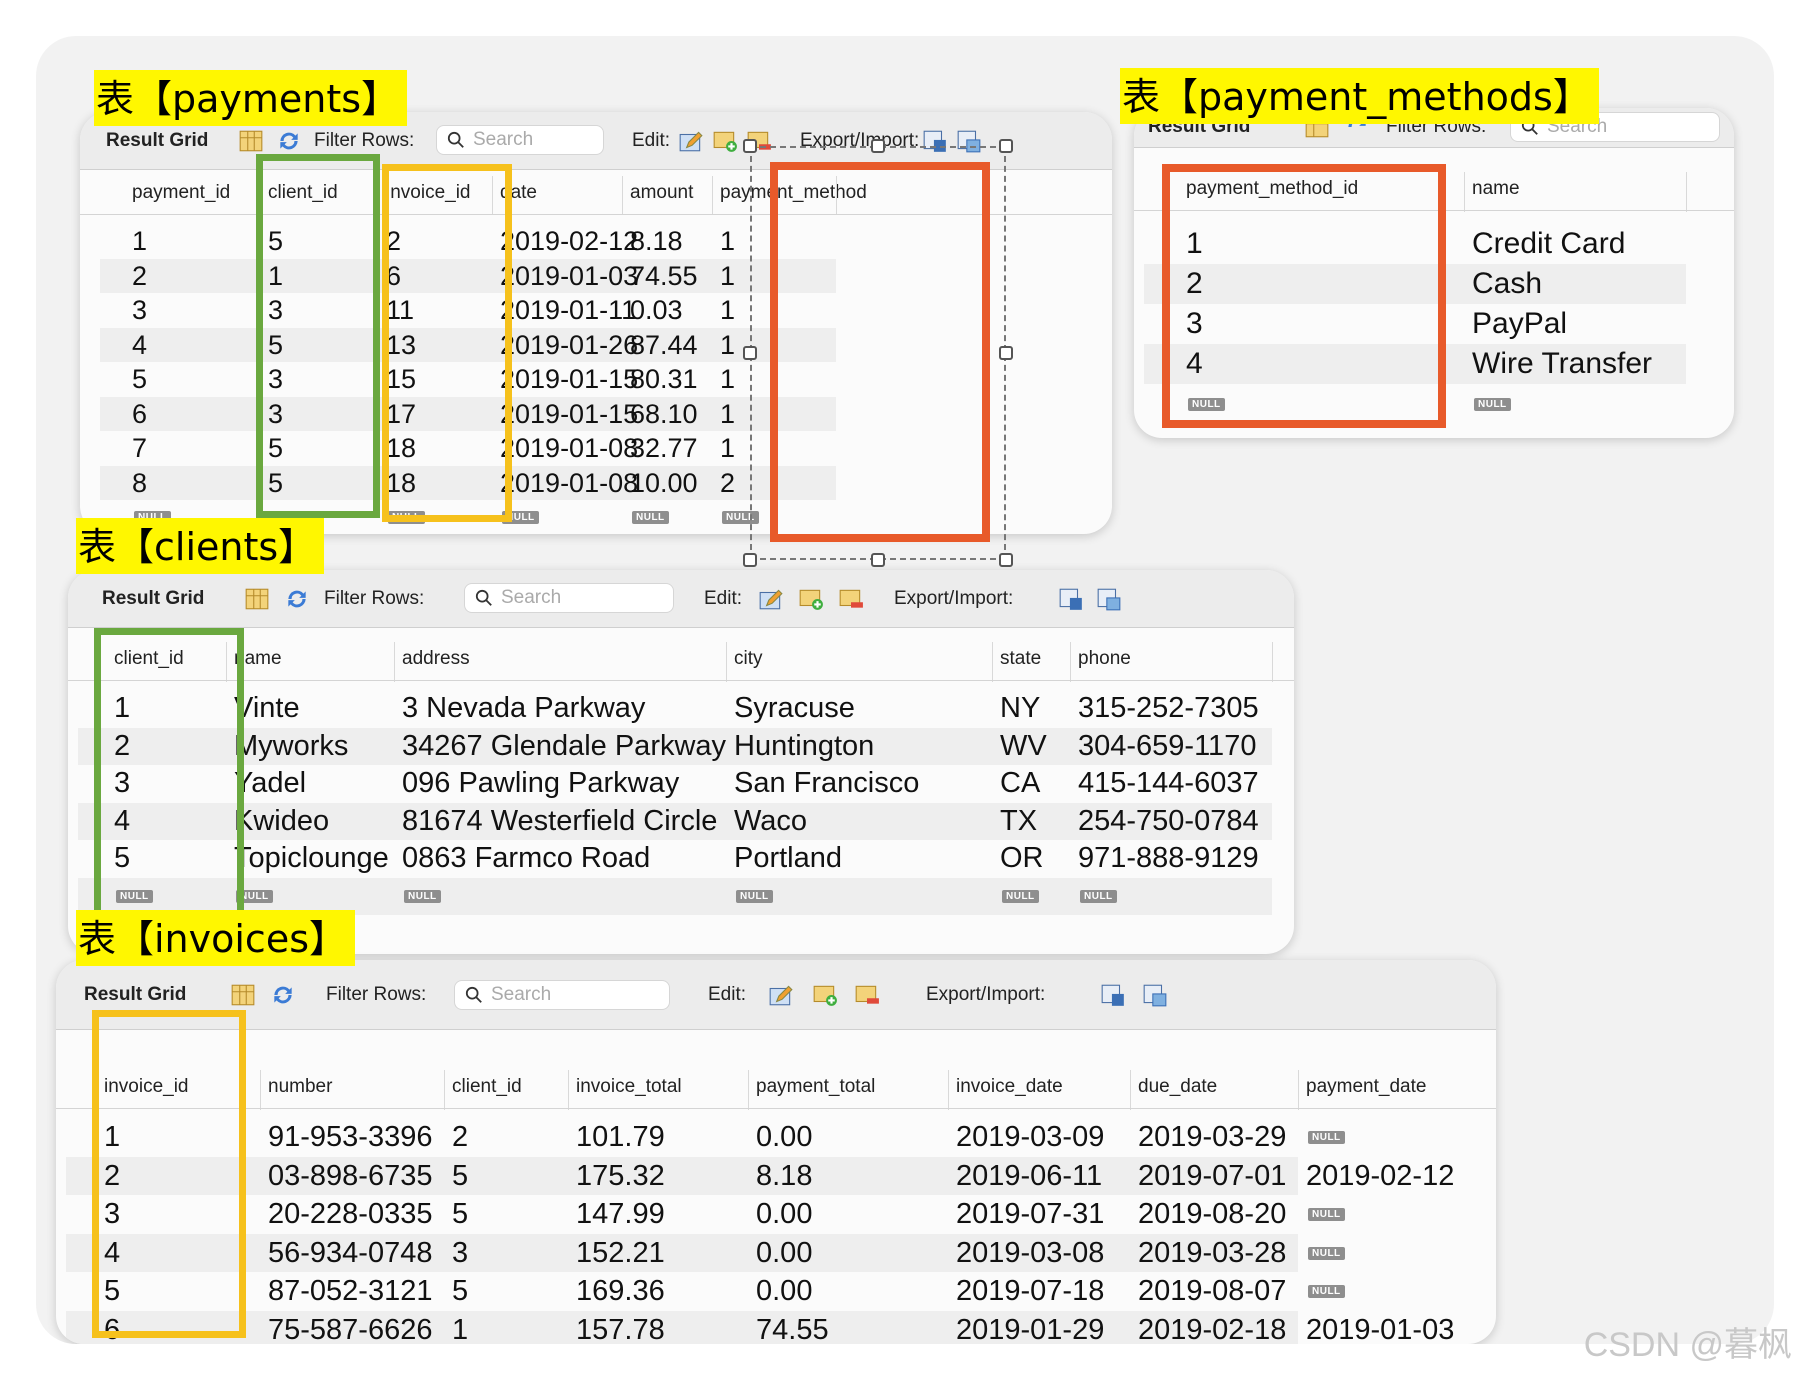 This screenshot has height=1380, width=1810. Describe the element at coordinates (1029, 1176) in the screenshot. I see `table-cell: 2019-06-11` at that location.